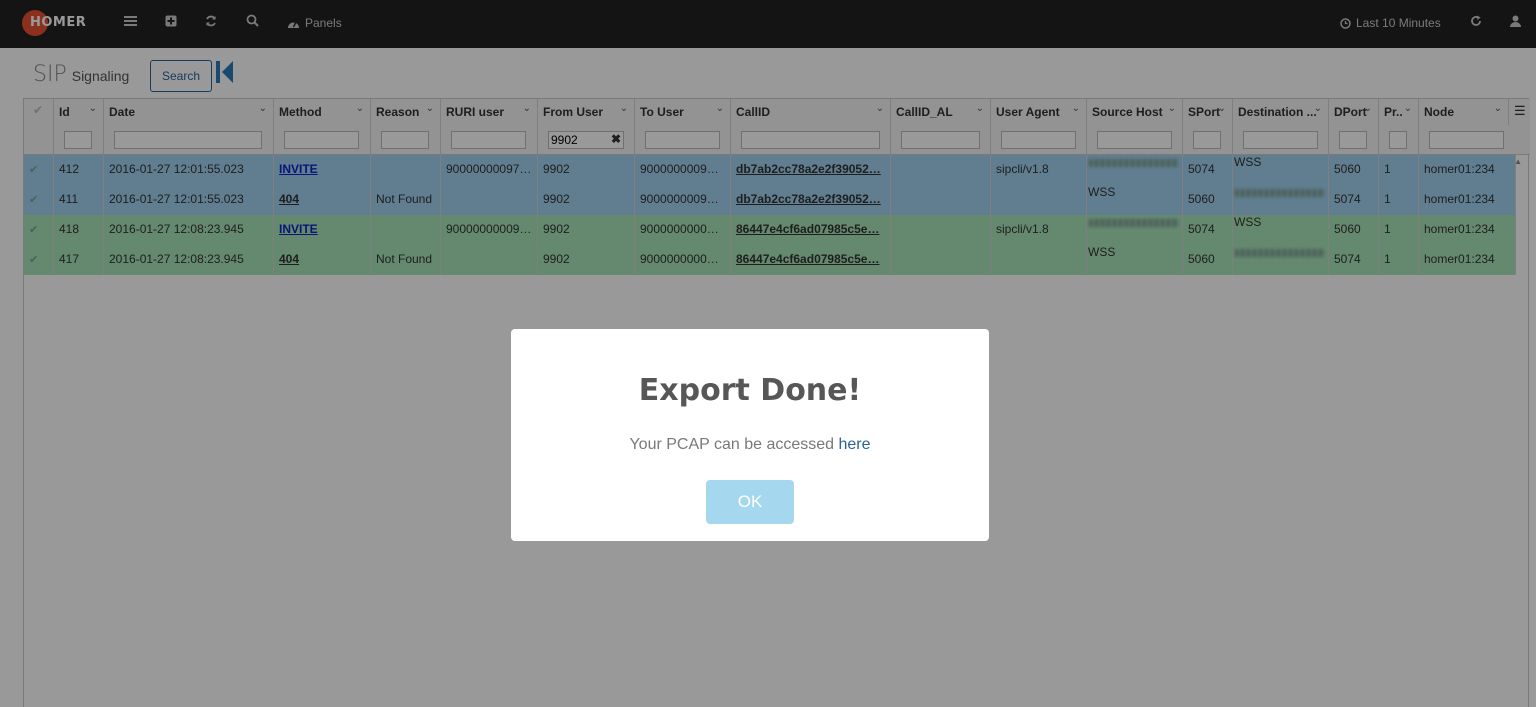 The width and height of the screenshot is (1536, 707). What do you see at coordinates (750, 502) in the screenshot?
I see `ok-button: OK` at bounding box center [750, 502].